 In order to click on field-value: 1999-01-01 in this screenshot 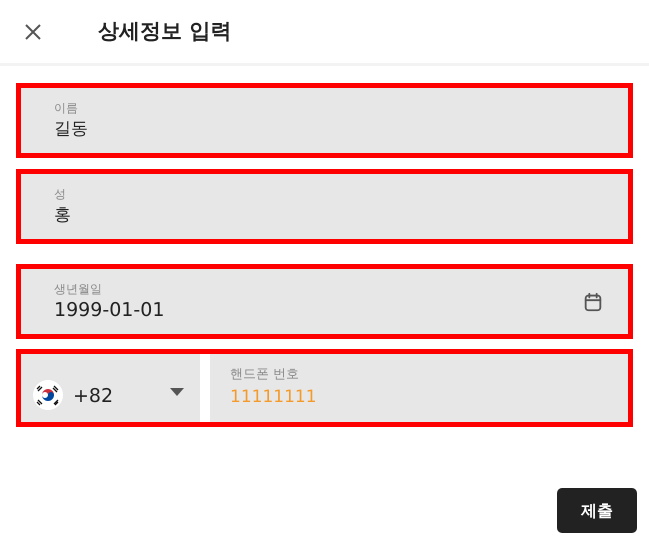, I will do `click(318, 309)`.